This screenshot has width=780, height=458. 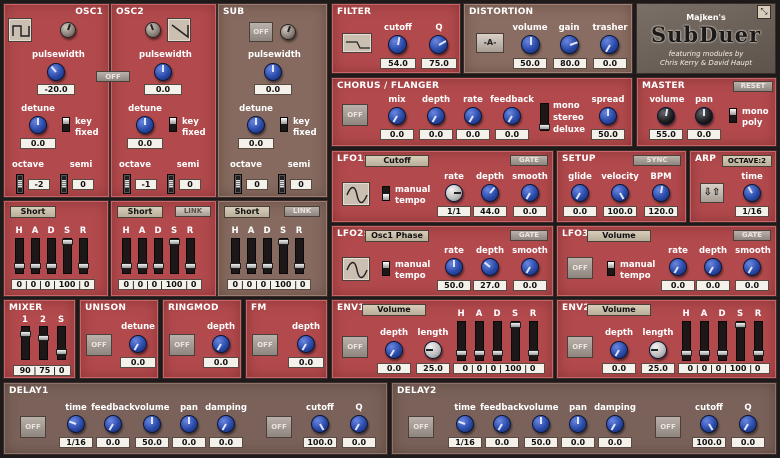 What do you see at coordinates (288, 32) in the screenshot?
I see `sub-wave-knob` at bounding box center [288, 32].